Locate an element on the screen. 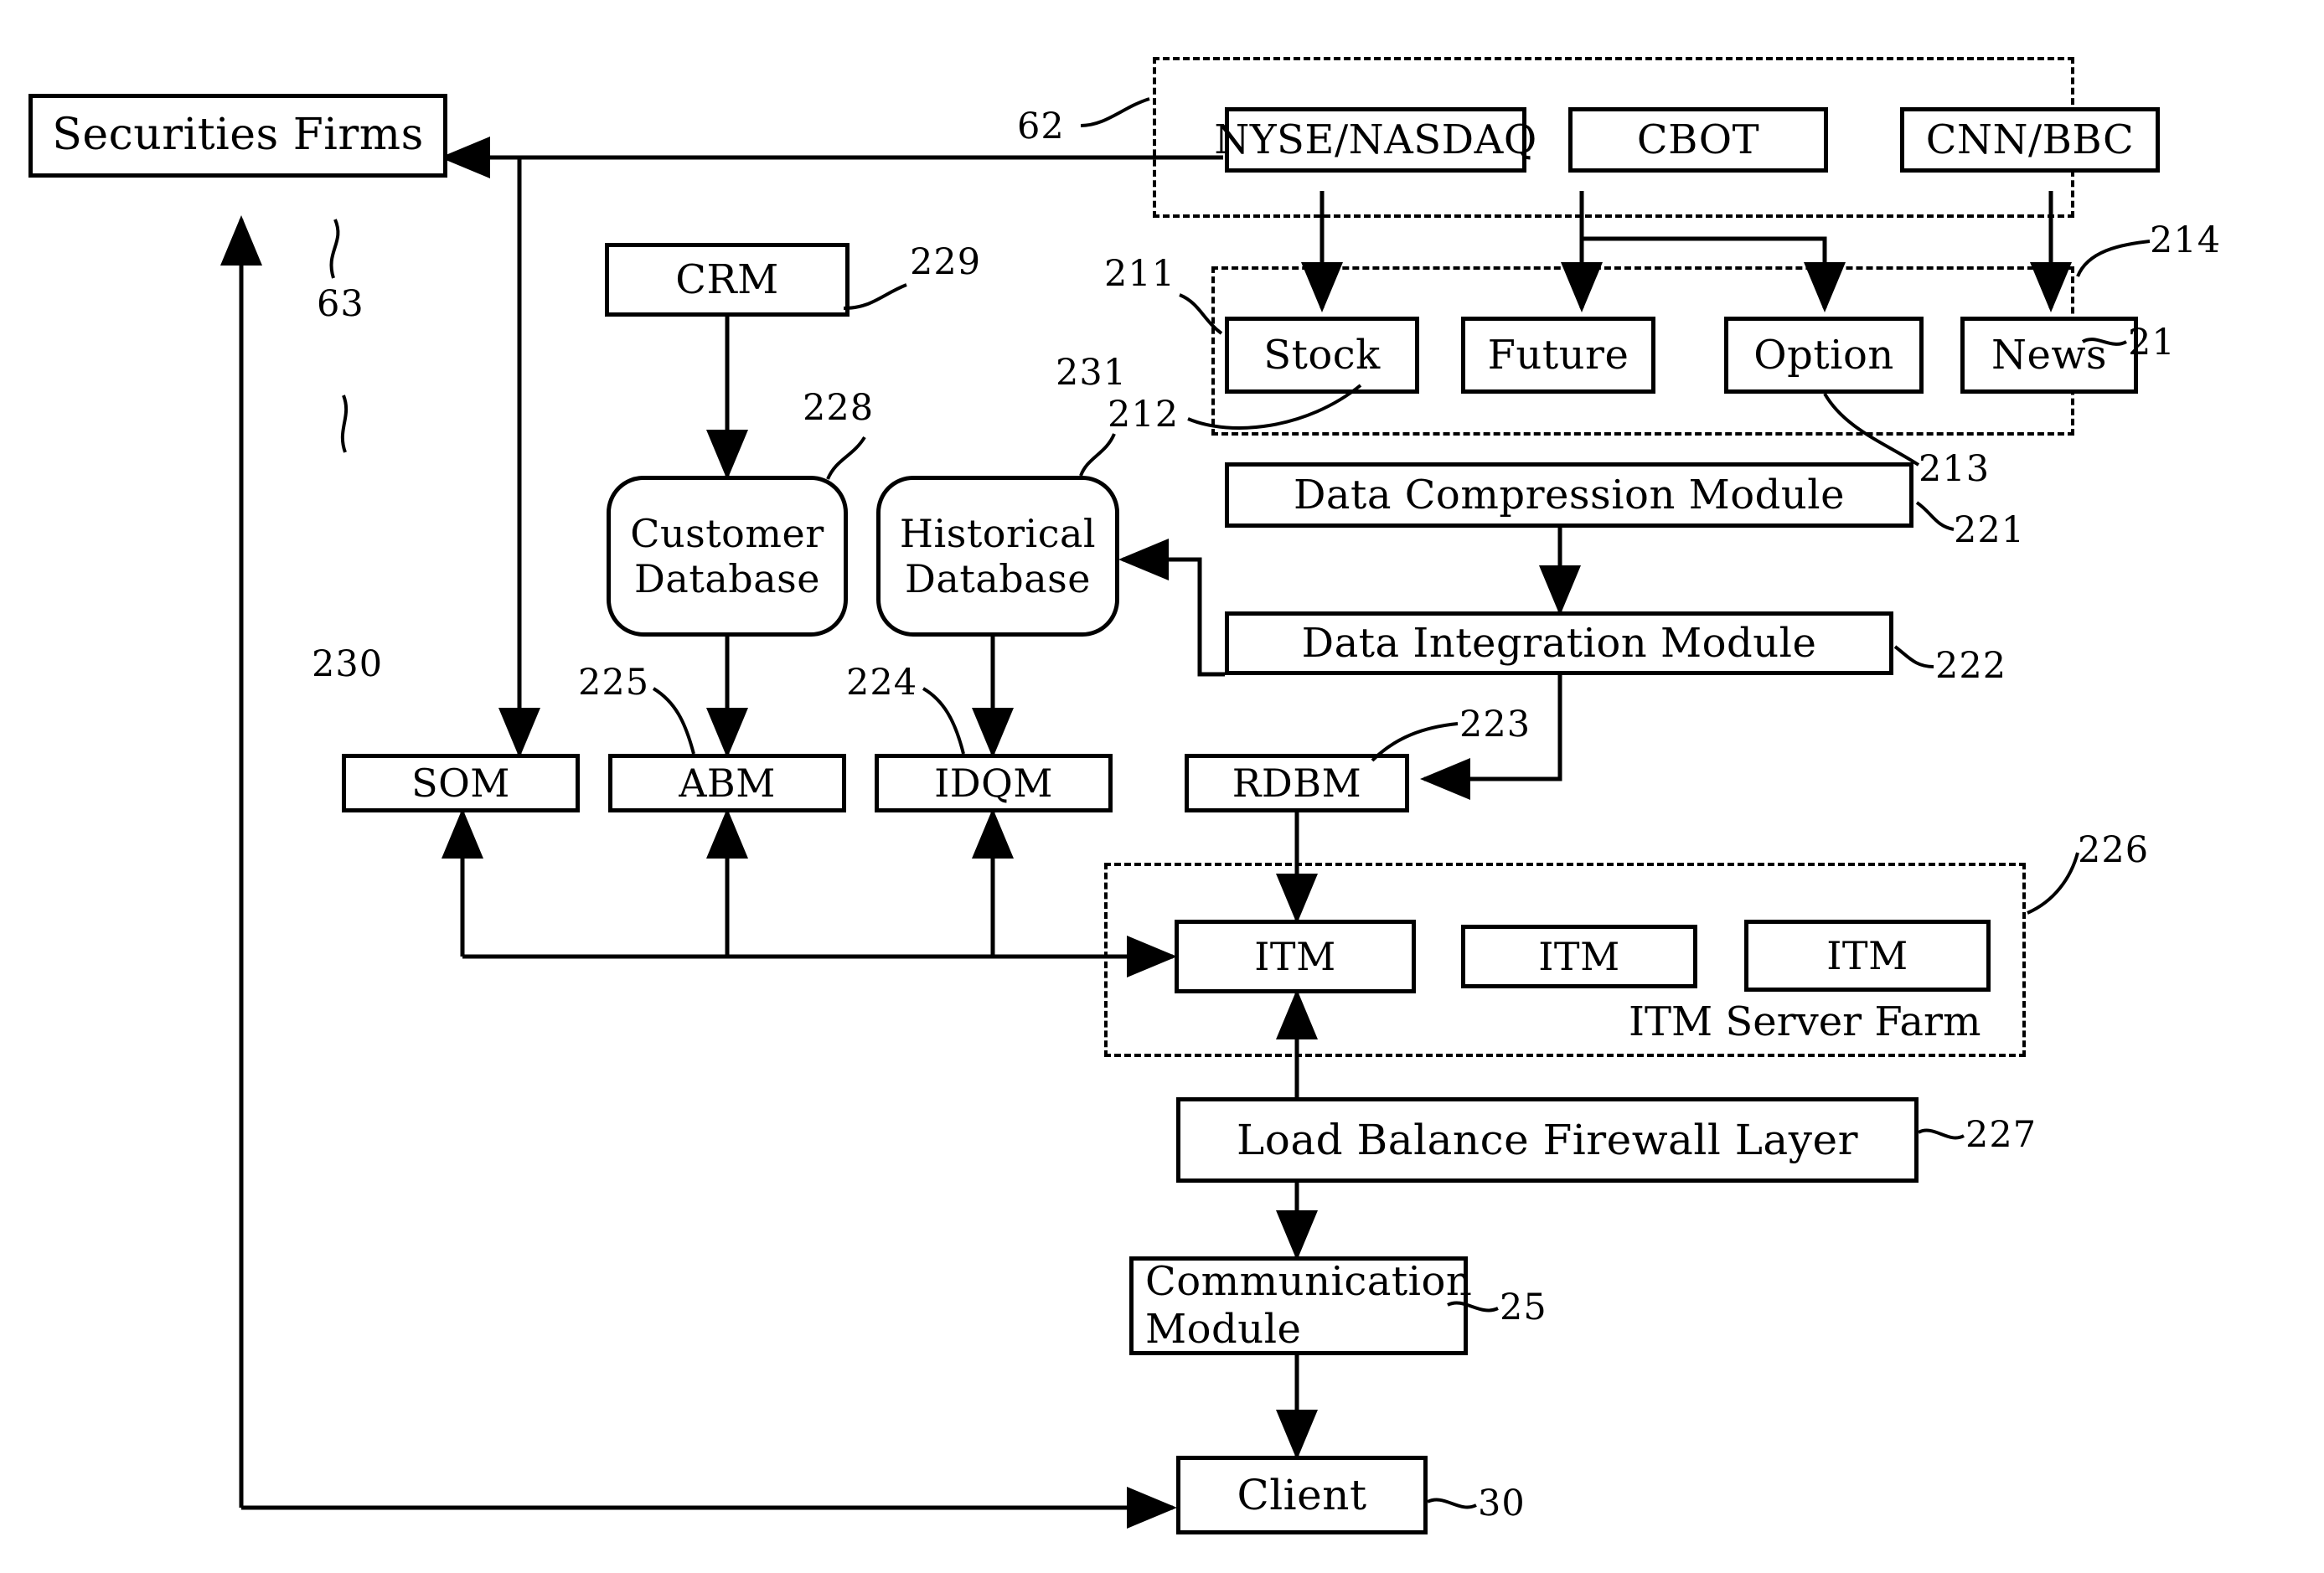 The height and width of the screenshot is (1573, 2324). node-news: News is located at coordinates (2049, 355).